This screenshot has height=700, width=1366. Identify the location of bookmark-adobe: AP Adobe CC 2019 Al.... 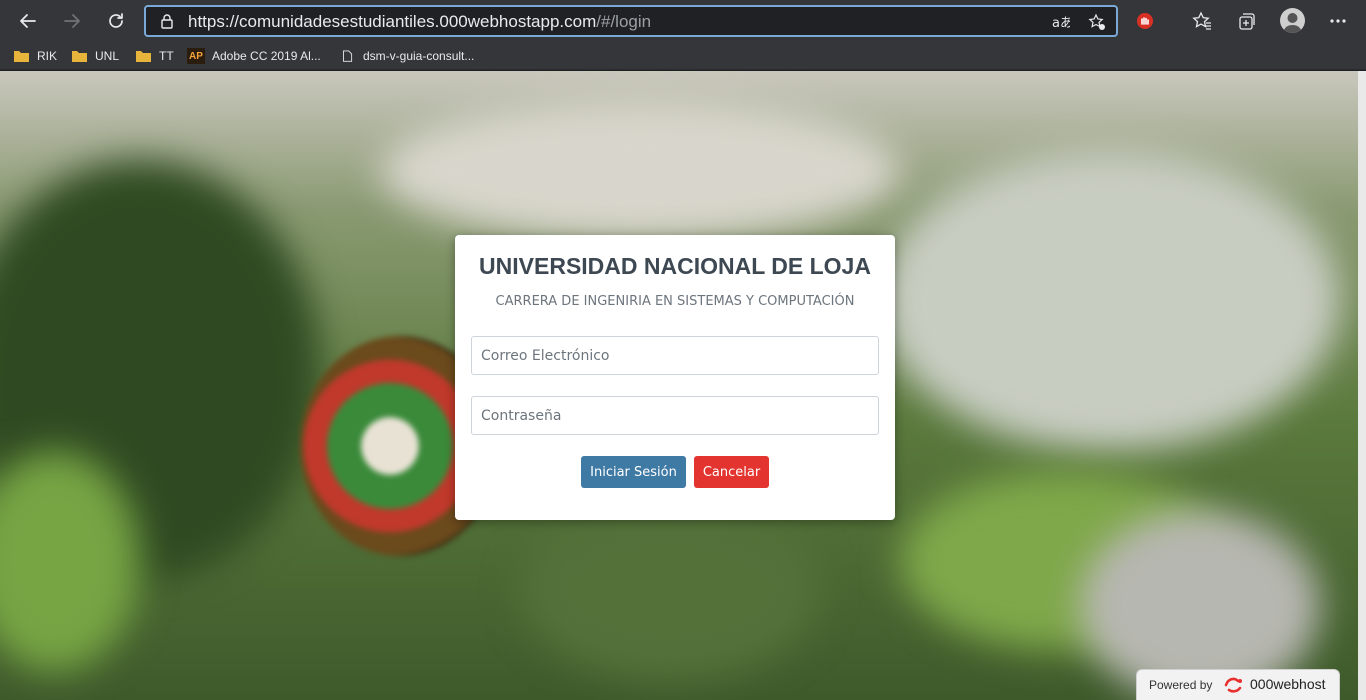
(254, 56).